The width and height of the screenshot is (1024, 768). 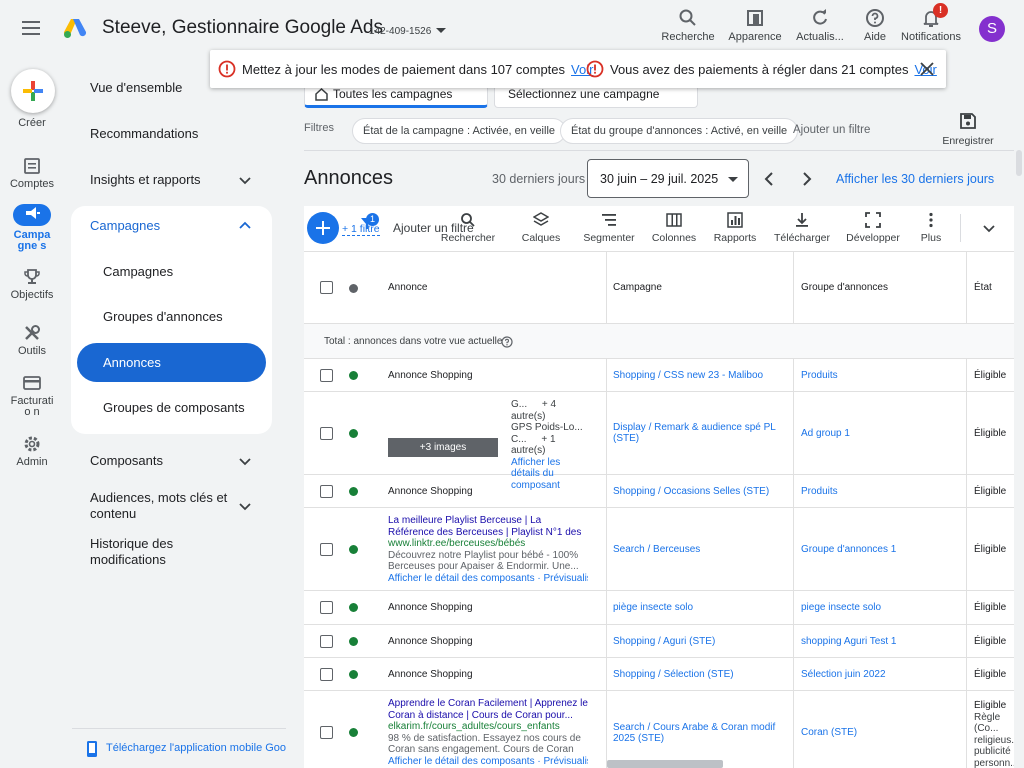 What do you see at coordinates (698, 433) in the screenshot?
I see `campaign-link: Display / Remark & audience spé PL (STE)` at bounding box center [698, 433].